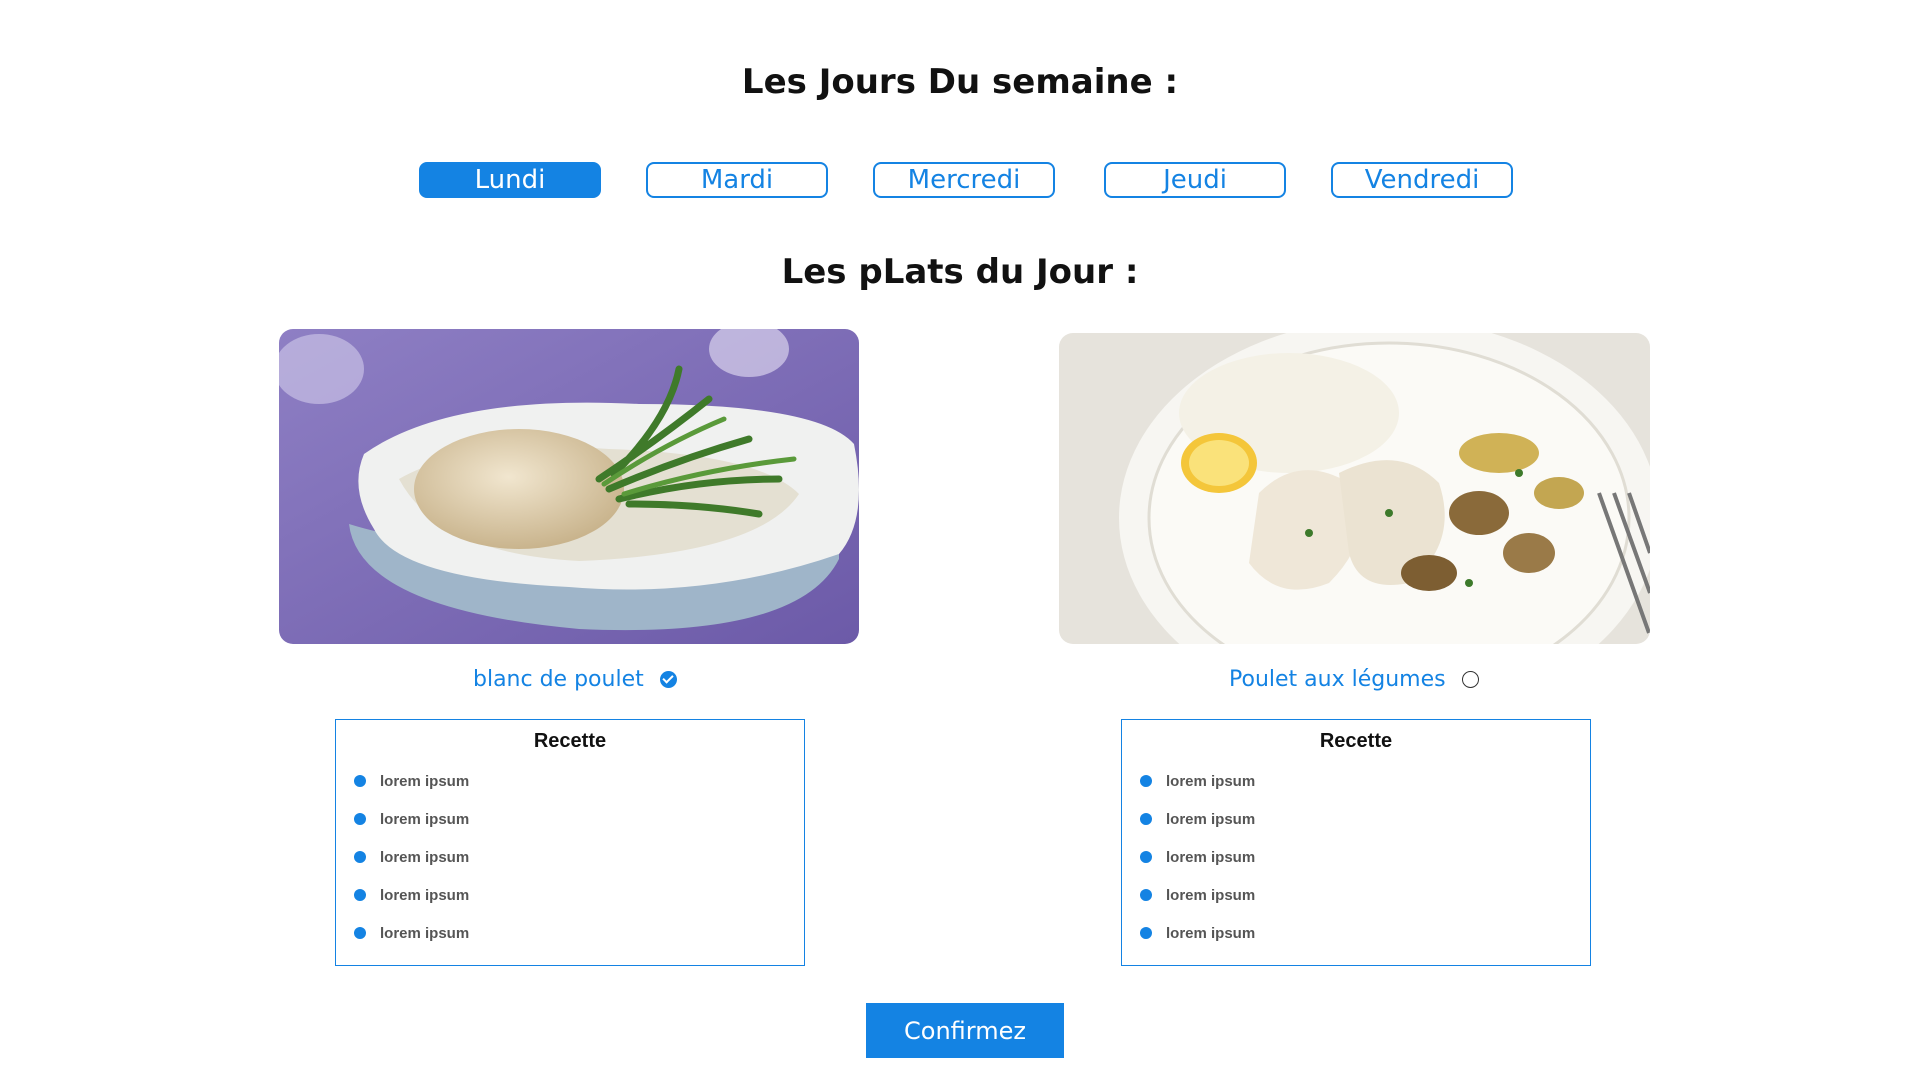 The image size is (1920, 1080). What do you see at coordinates (960, 272) in the screenshot?
I see `dishes-heading: Les pLats du Jour :` at bounding box center [960, 272].